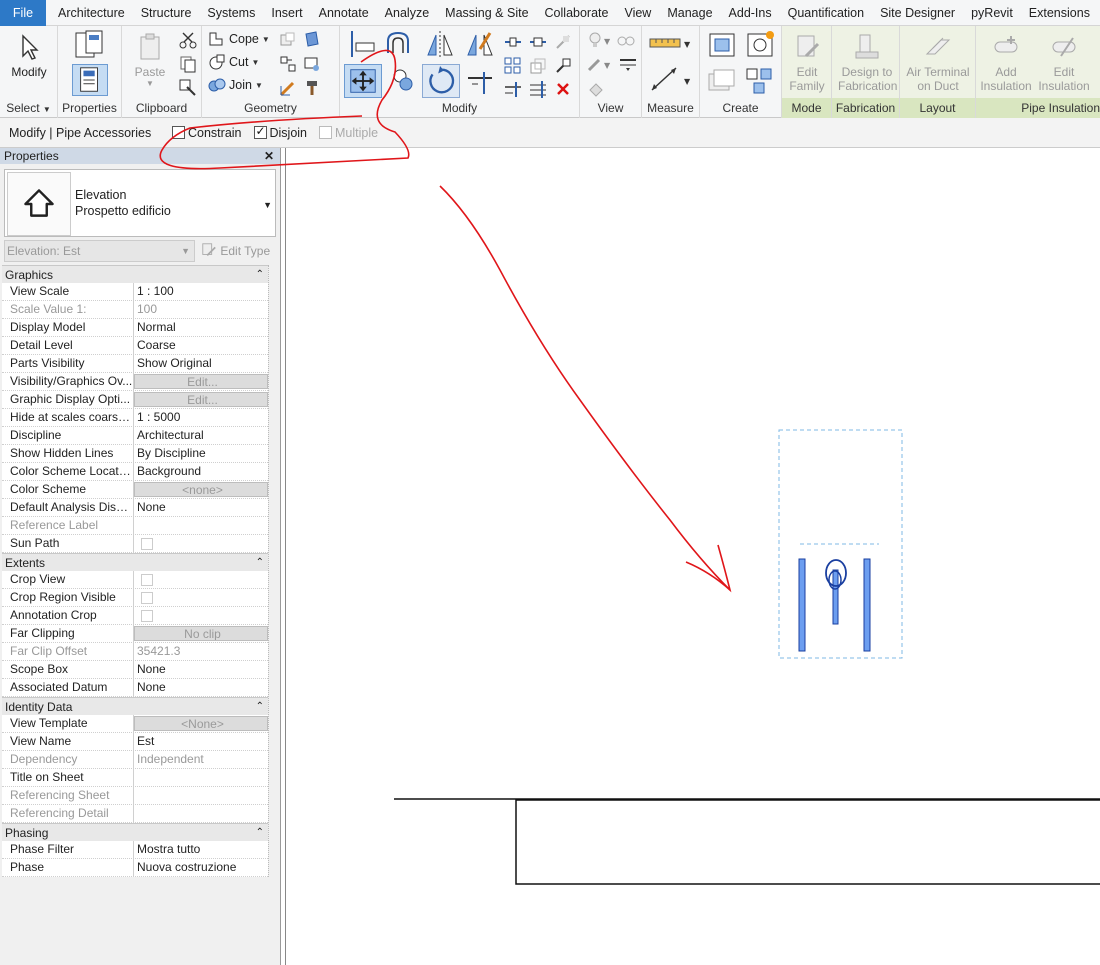  Describe the element at coordinates (313, 88) in the screenshot. I see `hammer-button` at that location.